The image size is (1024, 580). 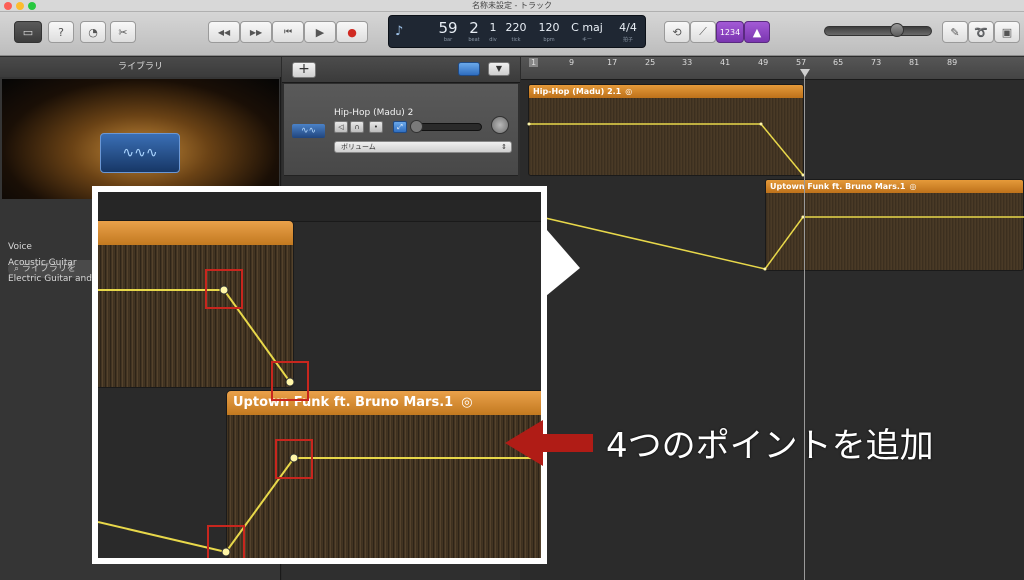 What do you see at coordinates (399, 31) in the screenshot?
I see `note-mode-icon: ♪` at bounding box center [399, 31].